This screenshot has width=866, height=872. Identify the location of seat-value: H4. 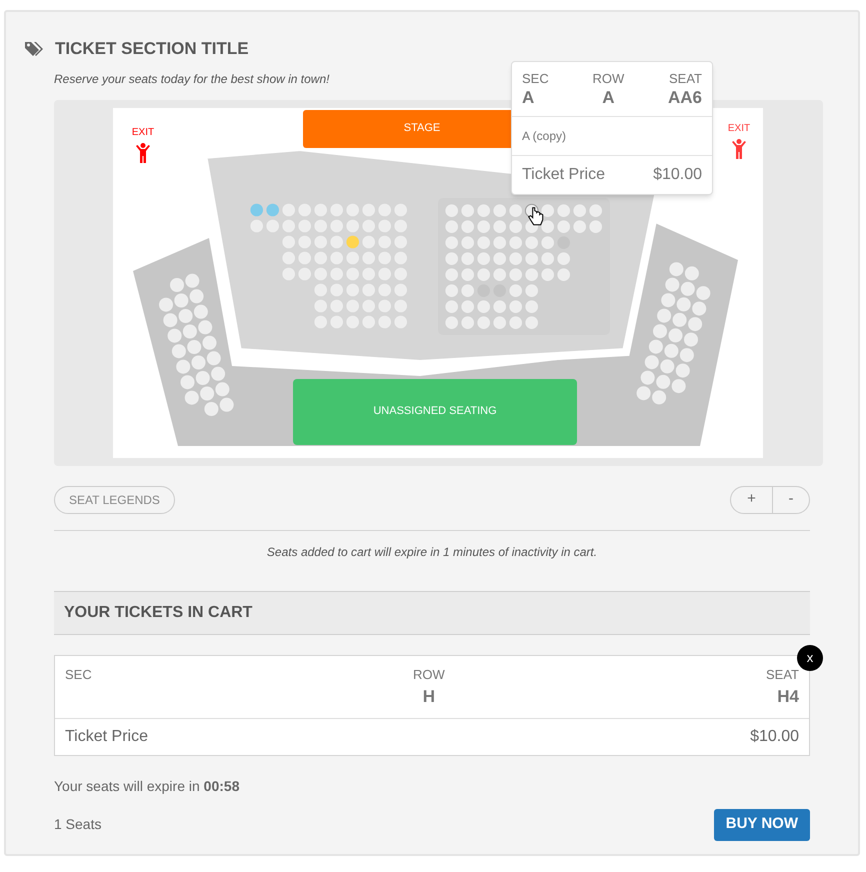
(788, 697).